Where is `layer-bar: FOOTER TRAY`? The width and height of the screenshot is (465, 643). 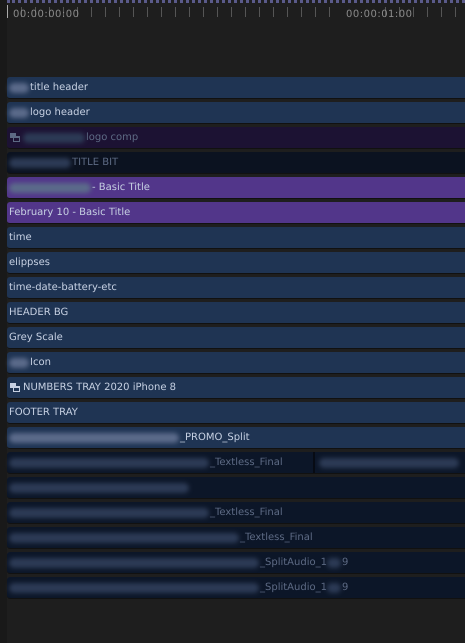 layer-bar: FOOTER TRAY is located at coordinates (236, 413).